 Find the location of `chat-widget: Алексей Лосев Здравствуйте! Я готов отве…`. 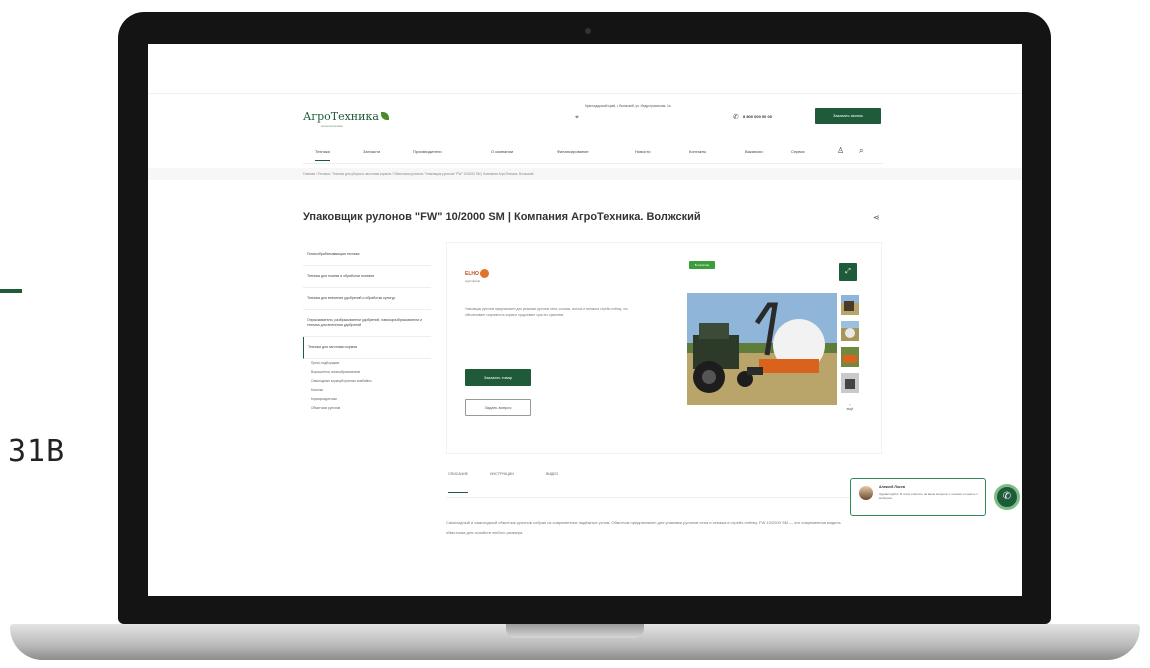

chat-widget: Алексей Лосев Здравствуйте! Я готов отве… is located at coordinates (918, 497).